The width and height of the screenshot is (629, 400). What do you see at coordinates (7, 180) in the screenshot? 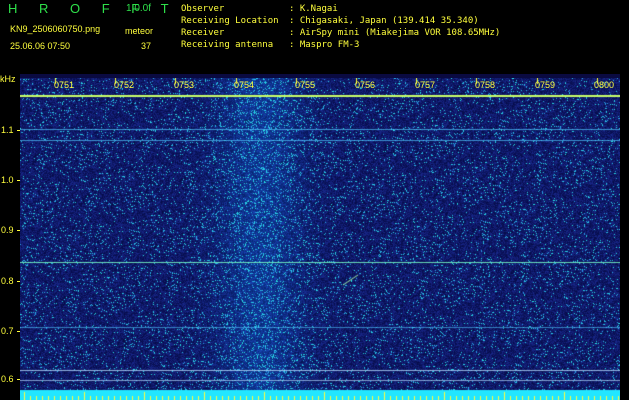
I see `y-tick-label: 1.0` at bounding box center [7, 180].